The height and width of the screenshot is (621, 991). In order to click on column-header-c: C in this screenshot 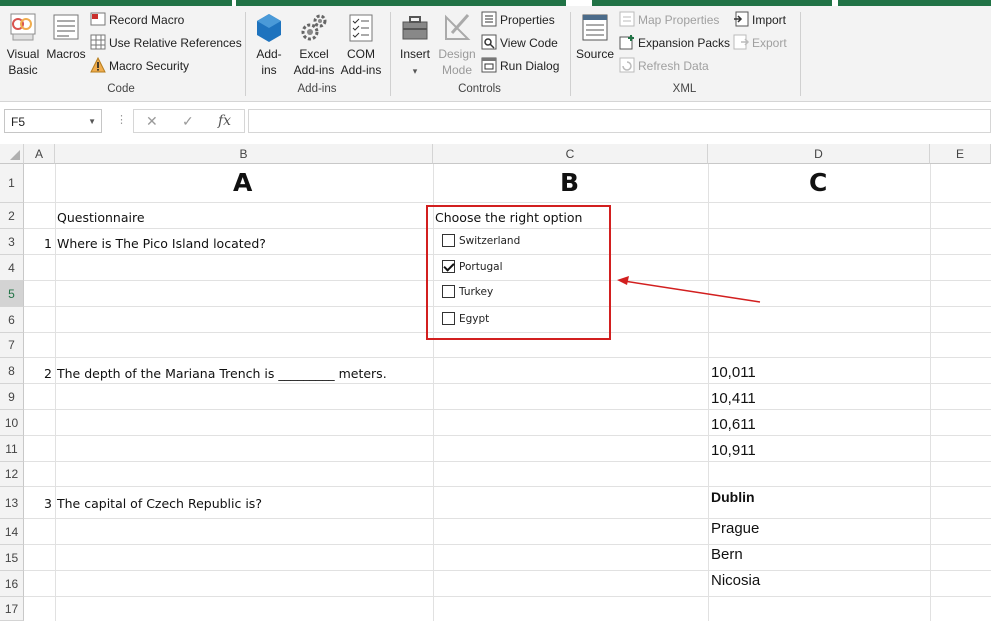, I will do `click(570, 154)`.